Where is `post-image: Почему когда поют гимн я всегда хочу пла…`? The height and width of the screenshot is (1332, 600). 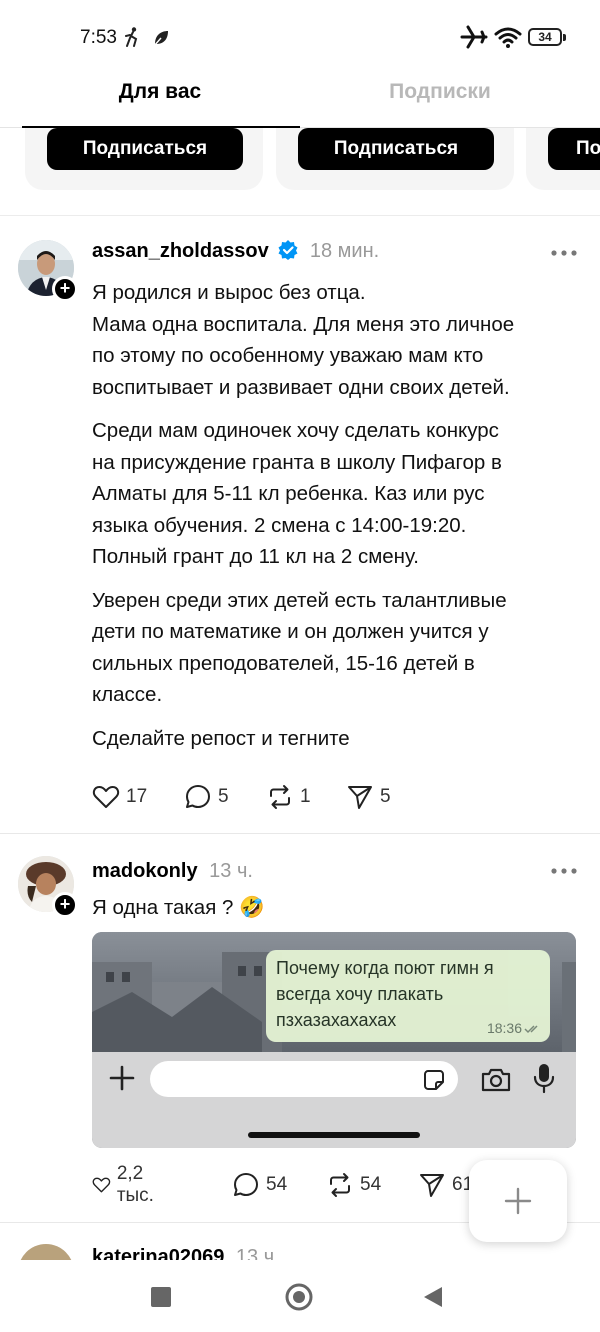 post-image: Почему когда поют гимн я всегда хочу пла… is located at coordinates (334, 1040).